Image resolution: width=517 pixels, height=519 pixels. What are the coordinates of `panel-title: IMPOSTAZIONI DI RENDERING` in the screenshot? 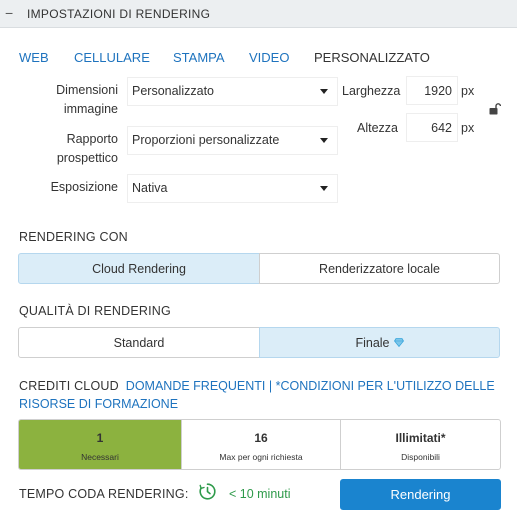 It's located at (119, 14).